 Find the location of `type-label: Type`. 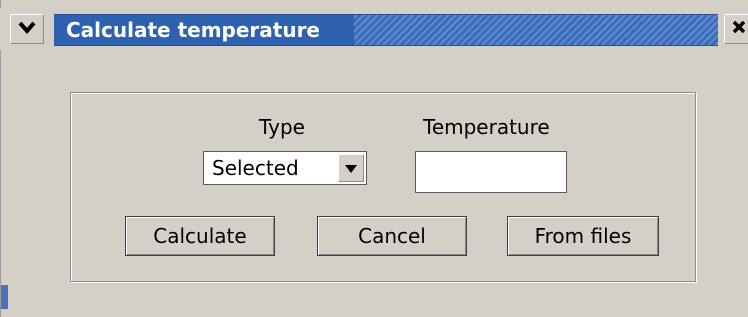

type-label: Type is located at coordinates (282, 127).